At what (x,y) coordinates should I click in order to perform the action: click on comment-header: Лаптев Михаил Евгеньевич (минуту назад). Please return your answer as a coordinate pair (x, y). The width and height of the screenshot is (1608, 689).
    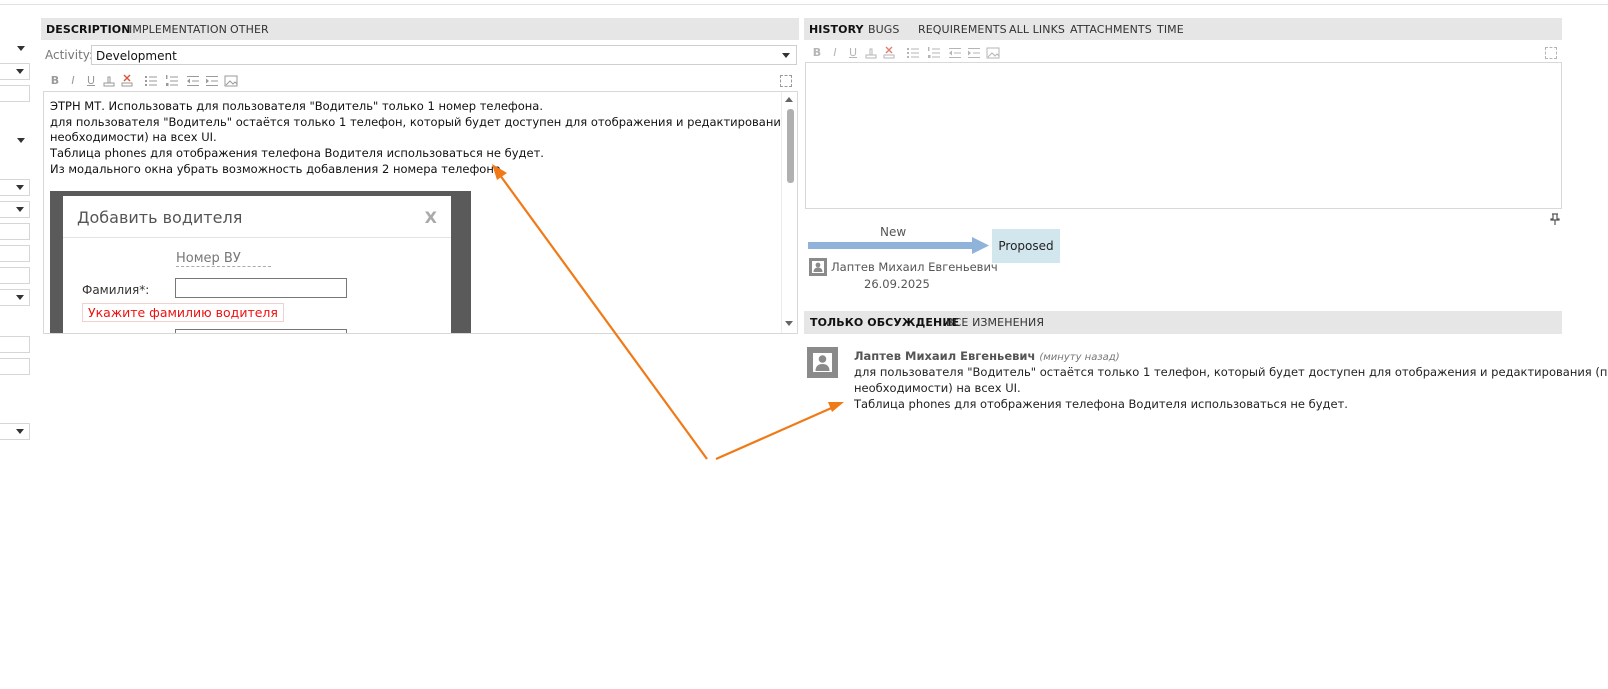
    Looking at the image, I should click on (987, 356).